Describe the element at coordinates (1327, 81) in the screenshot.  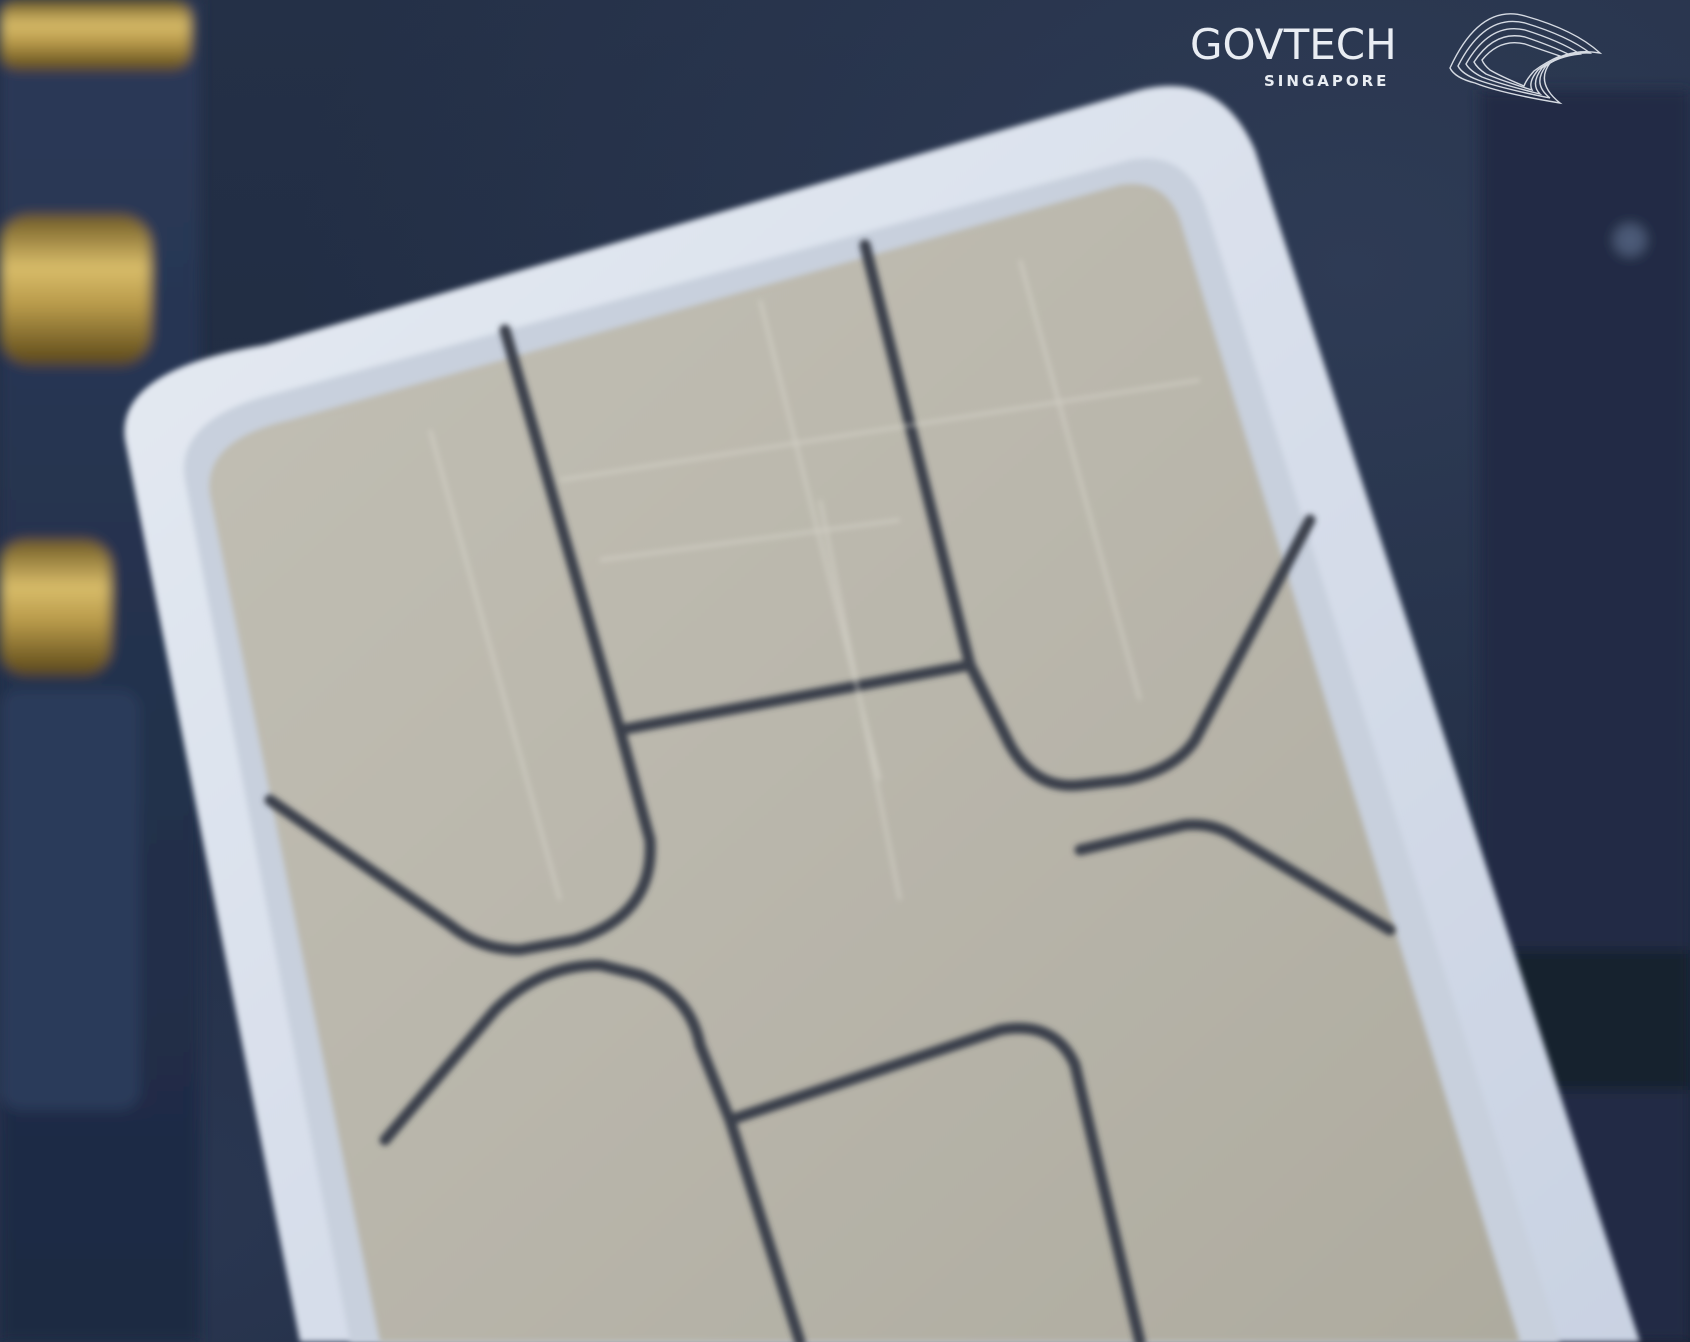
I see `logo-subtitle: SINGAPORE` at that location.